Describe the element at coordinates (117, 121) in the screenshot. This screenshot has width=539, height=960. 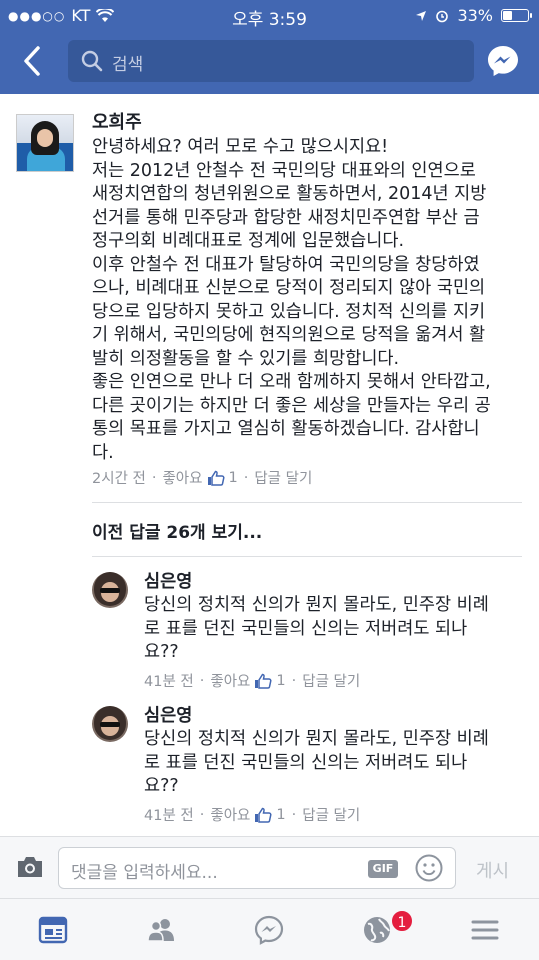
I see `comment-author: 오희주` at that location.